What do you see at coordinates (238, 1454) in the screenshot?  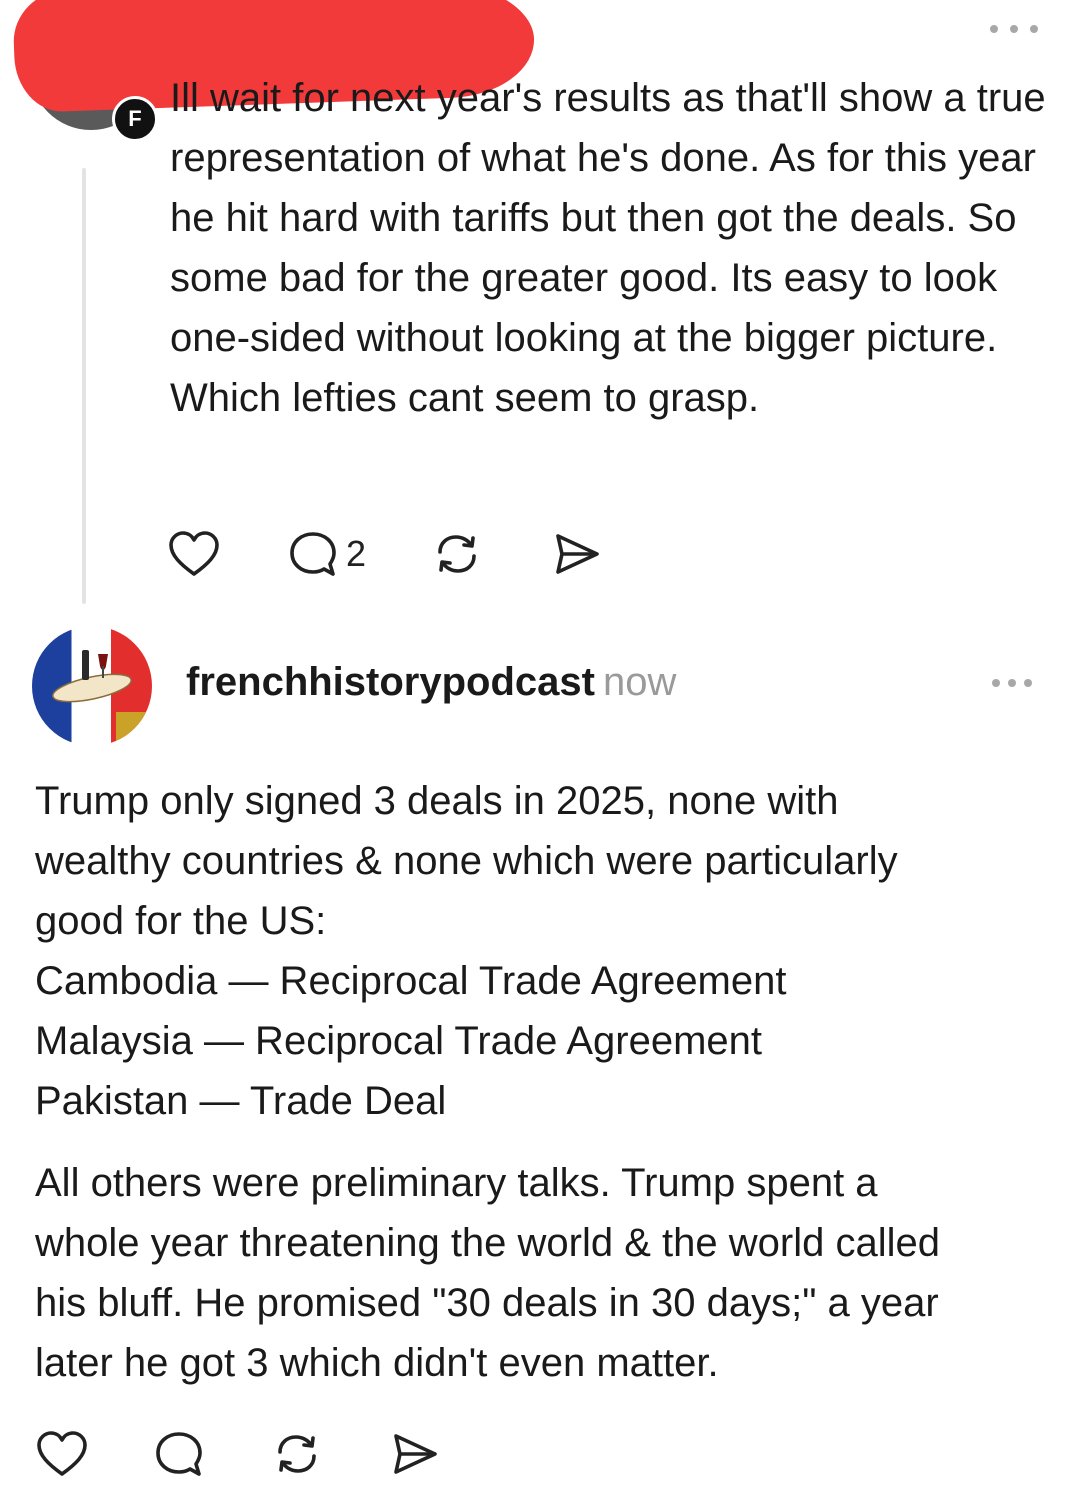 I see `post-actions` at bounding box center [238, 1454].